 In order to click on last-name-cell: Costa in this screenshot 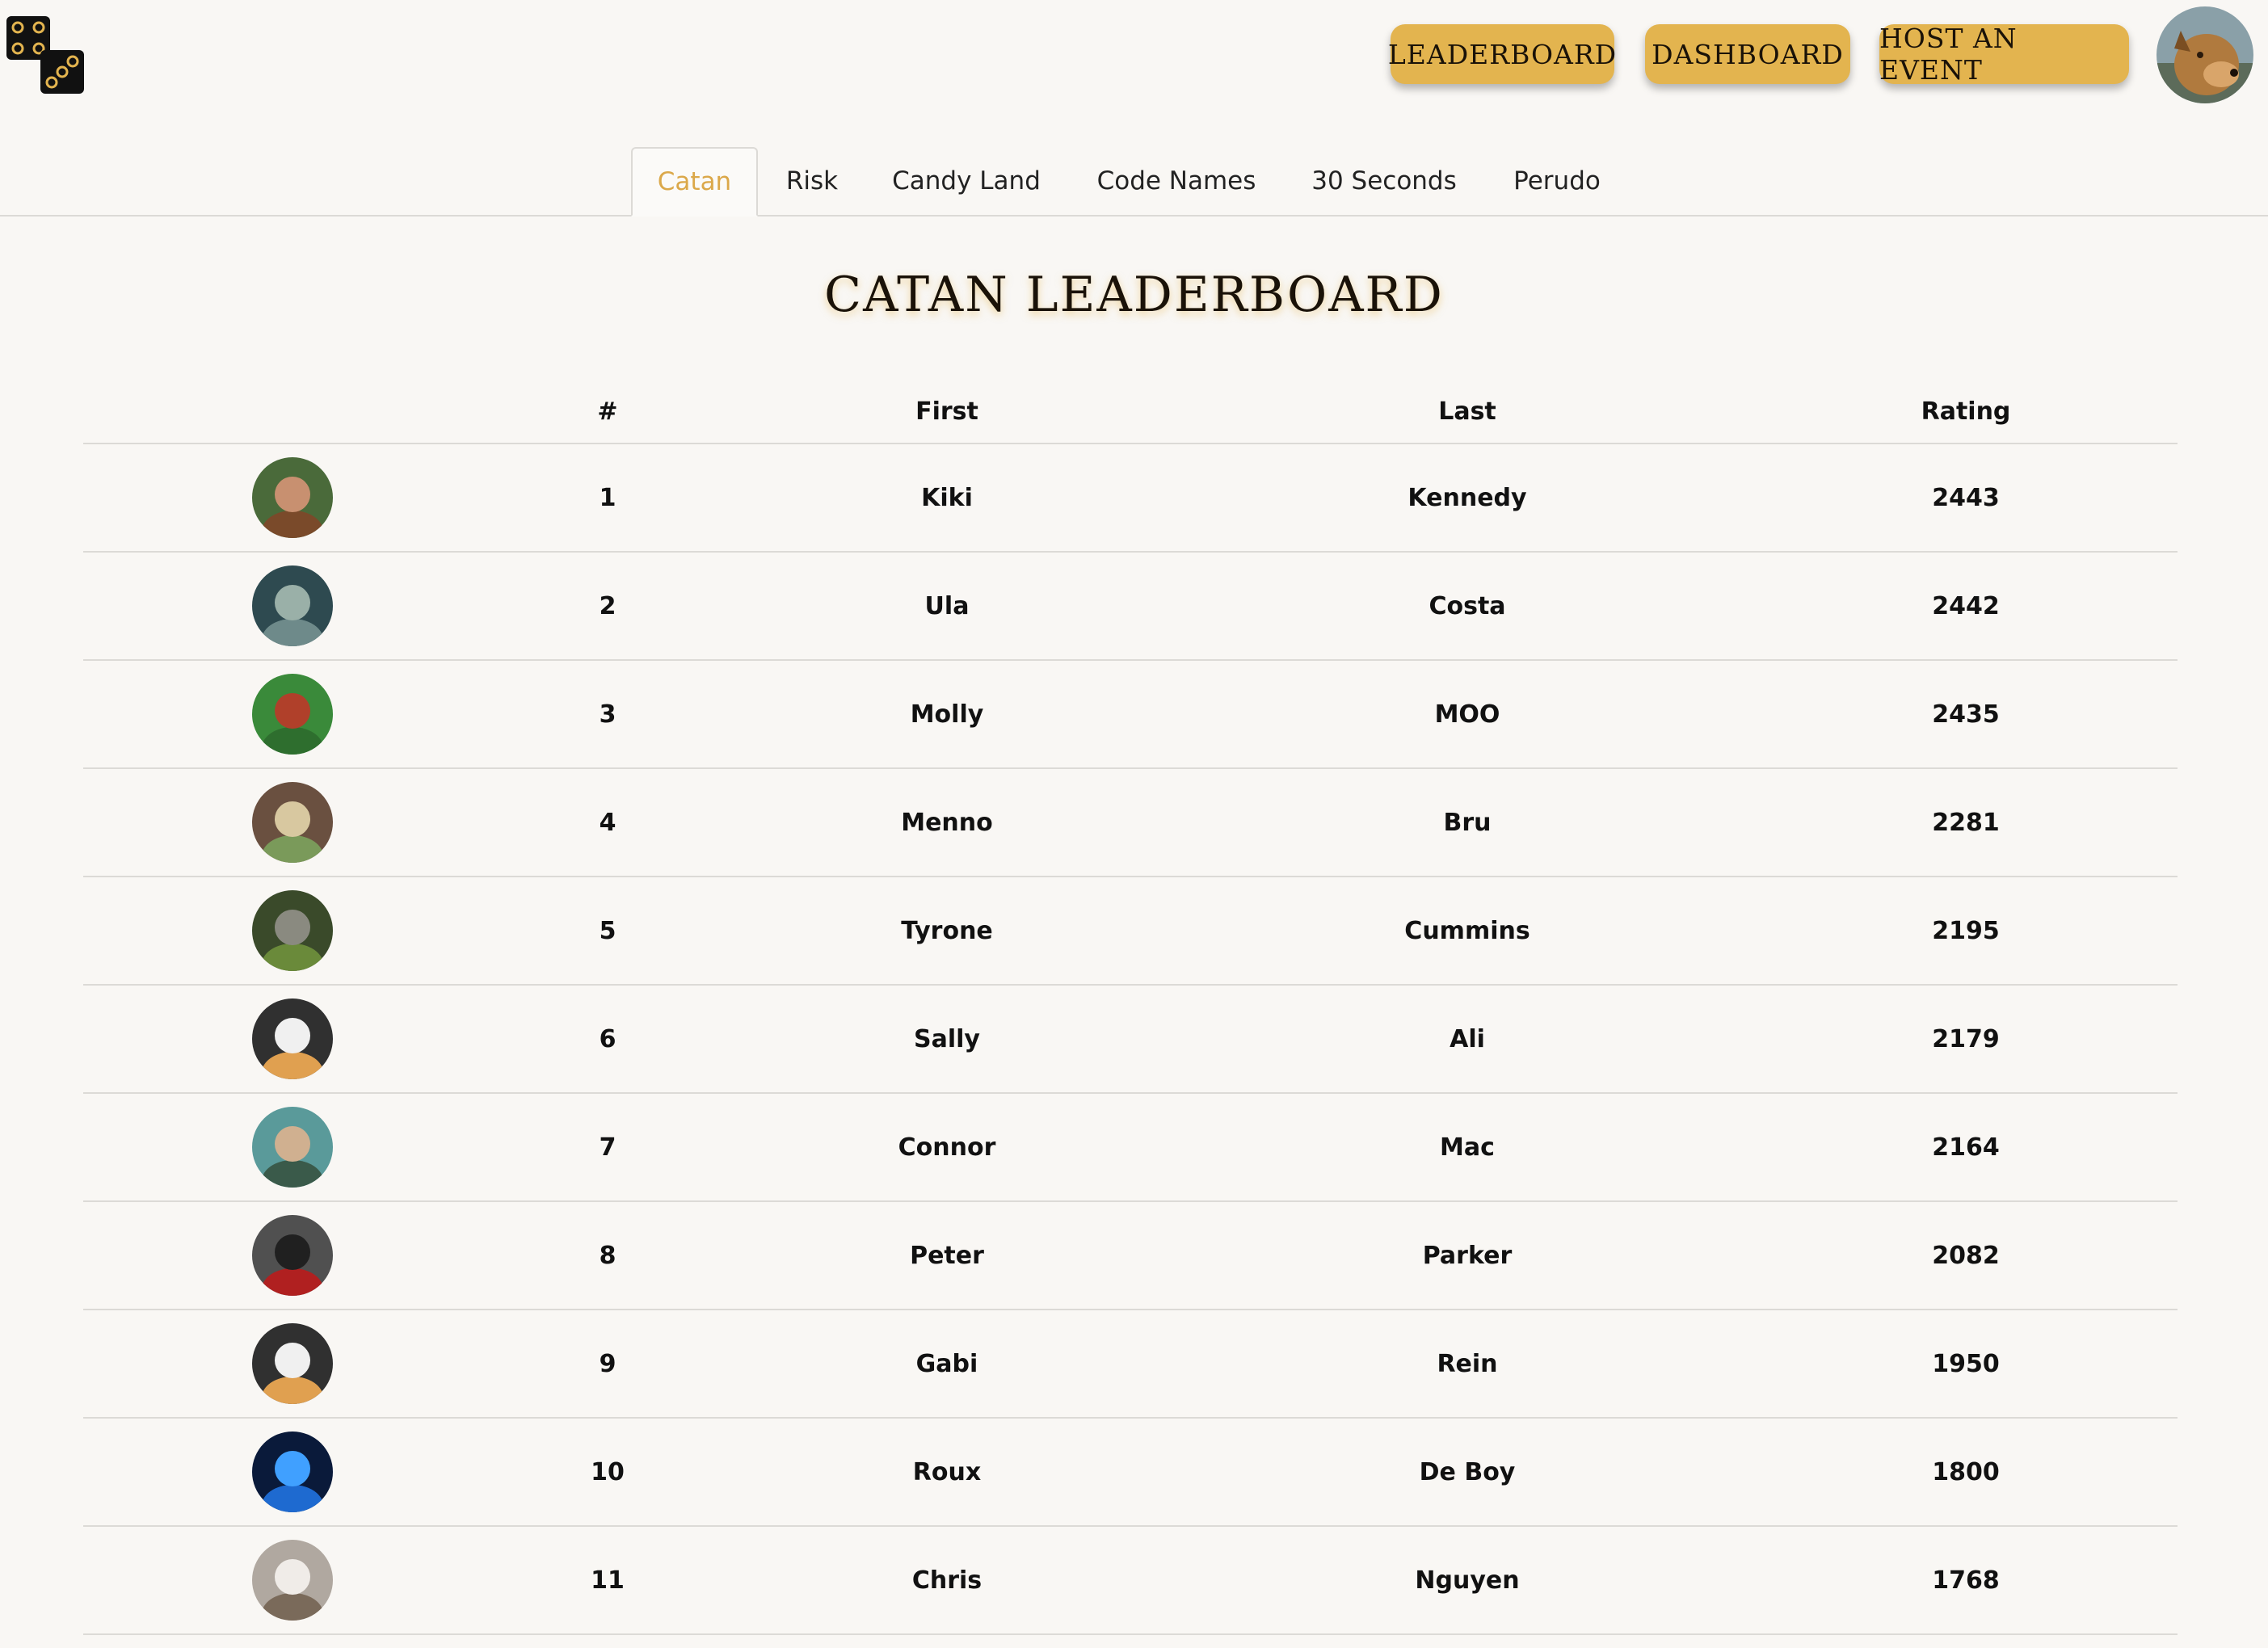, I will do `click(1467, 605)`.